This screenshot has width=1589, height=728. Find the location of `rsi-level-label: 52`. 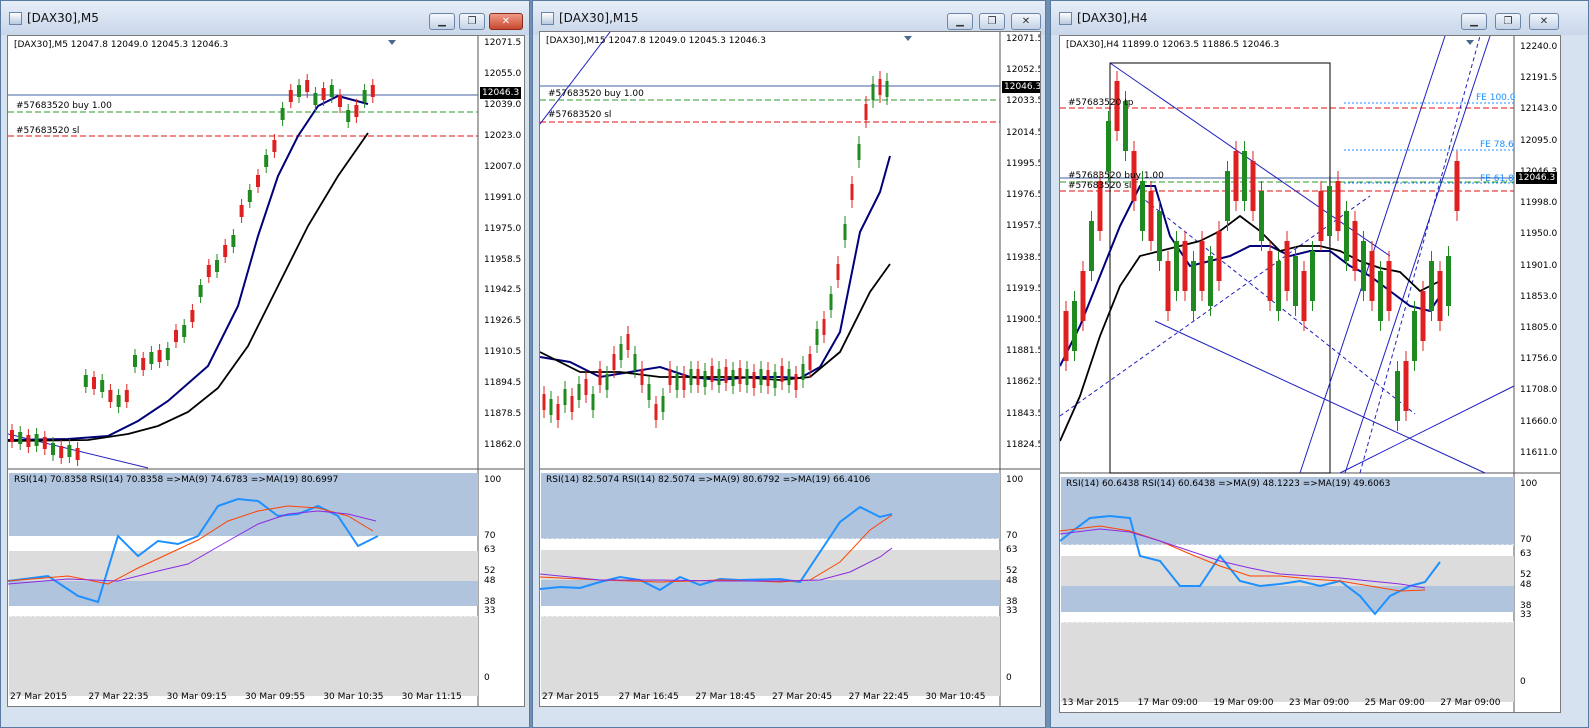

rsi-level-label: 52 is located at coordinates (1526, 575).